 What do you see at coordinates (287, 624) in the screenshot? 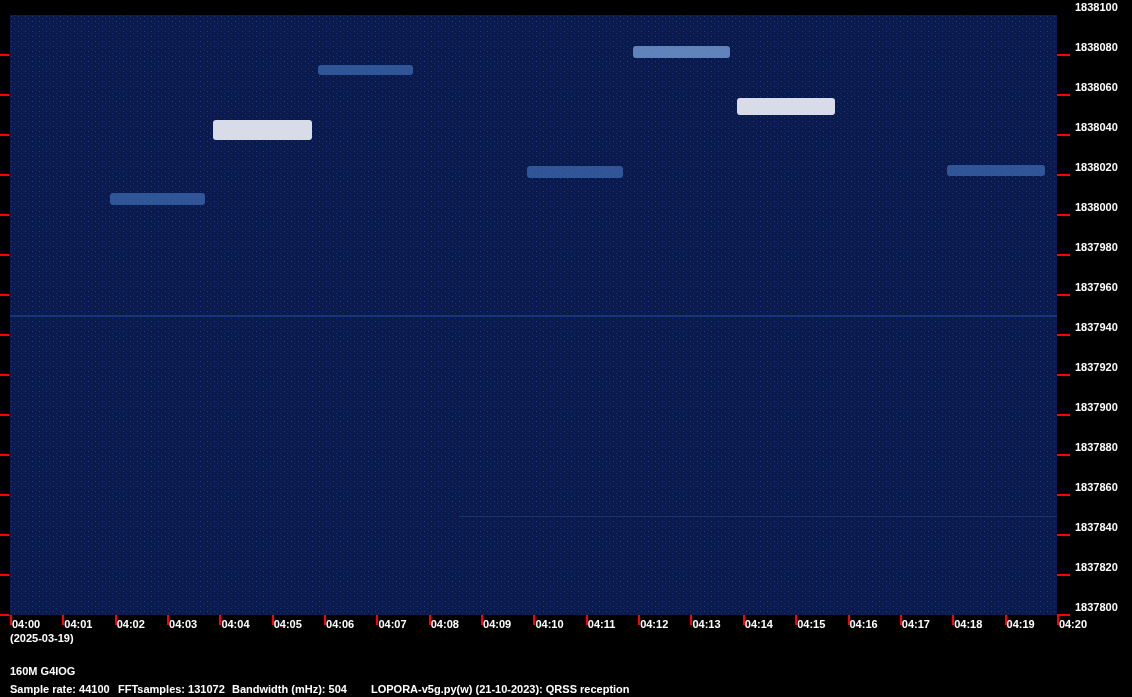
I see `time-label: 04:05` at bounding box center [287, 624].